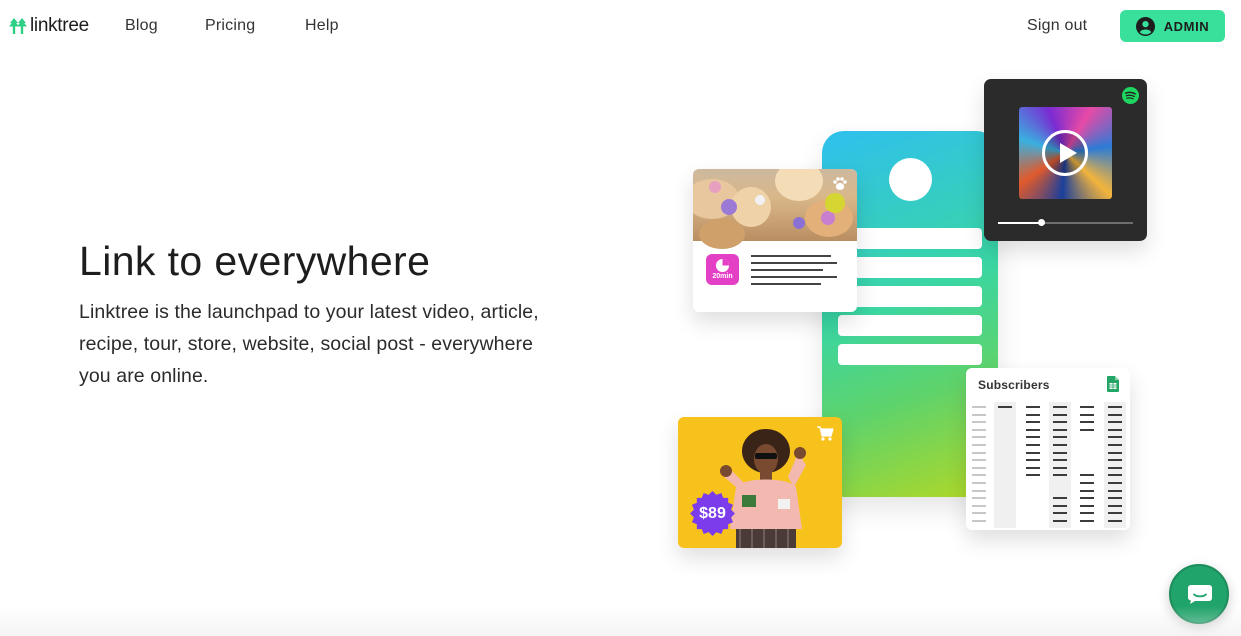 The image size is (1241, 636). What do you see at coordinates (1113, 384) in the screenshot?
I see `google-sheets-icon` at bounding box center [1113, 384].